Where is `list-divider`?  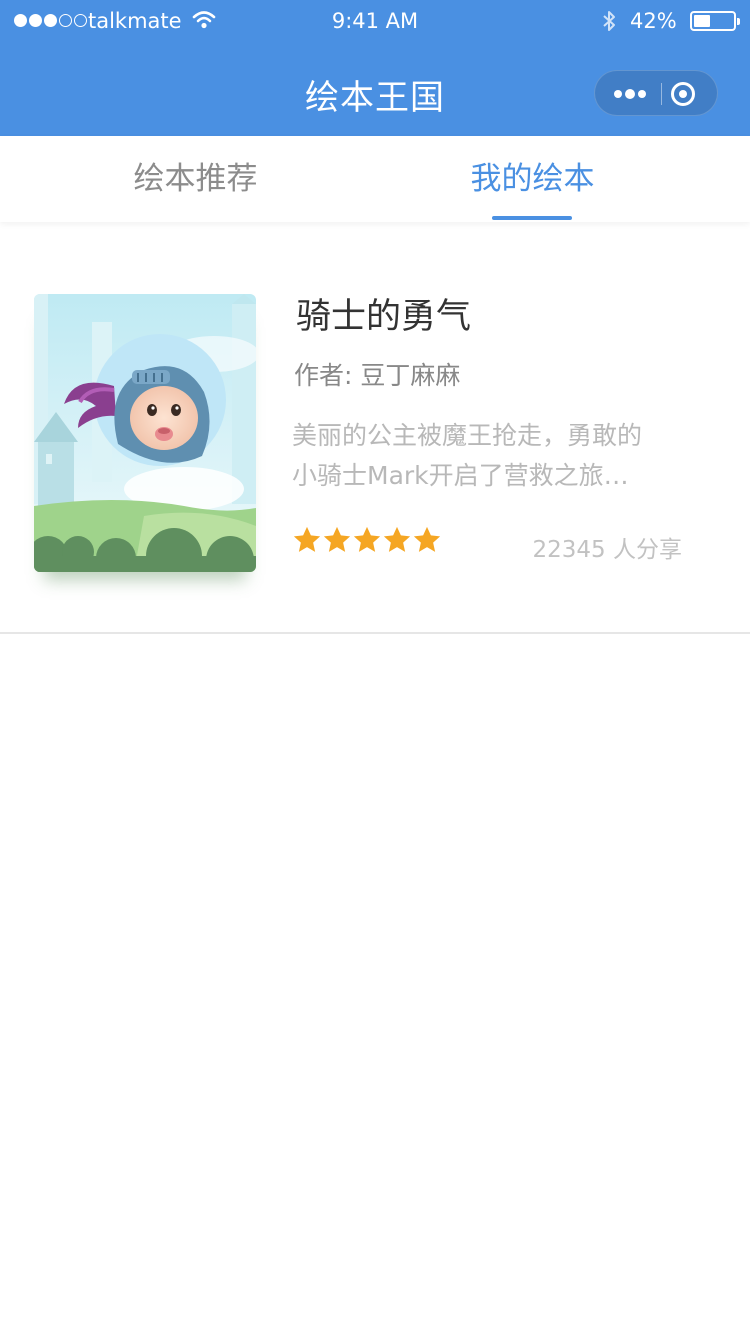 list-divider is located at coordinates (375, 633).